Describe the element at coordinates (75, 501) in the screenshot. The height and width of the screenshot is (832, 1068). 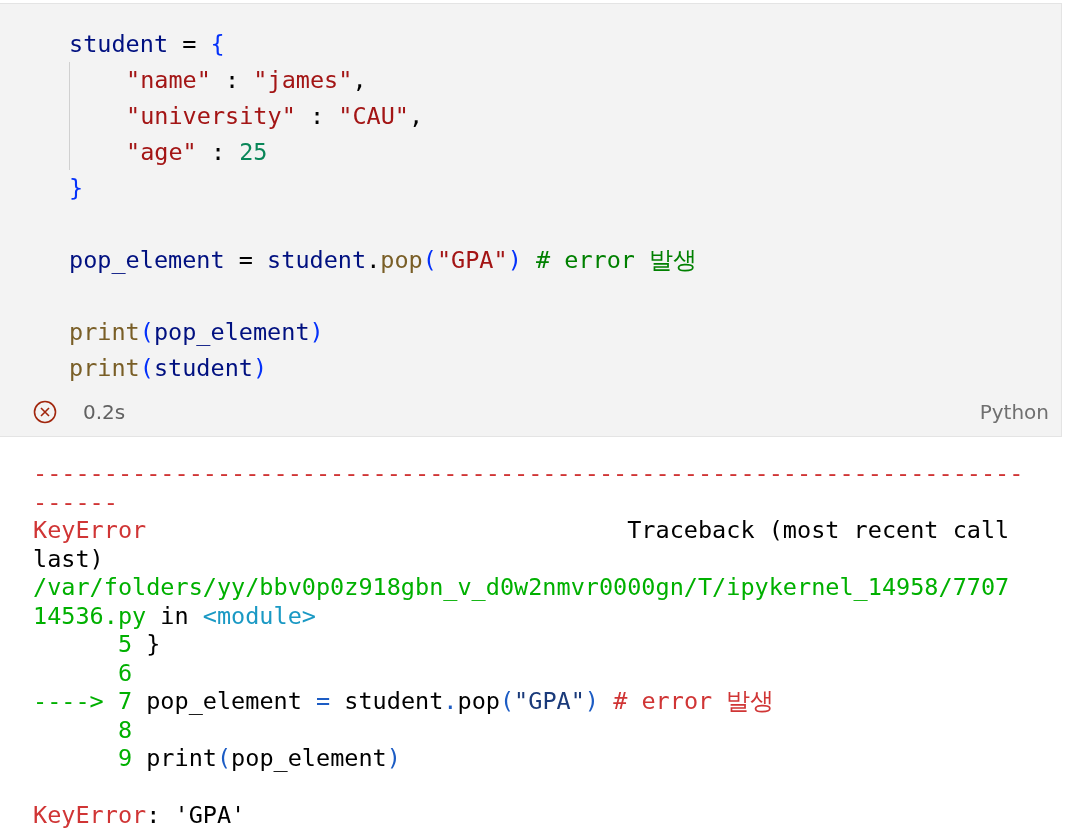
I see `traceback-line: ------` at that location.